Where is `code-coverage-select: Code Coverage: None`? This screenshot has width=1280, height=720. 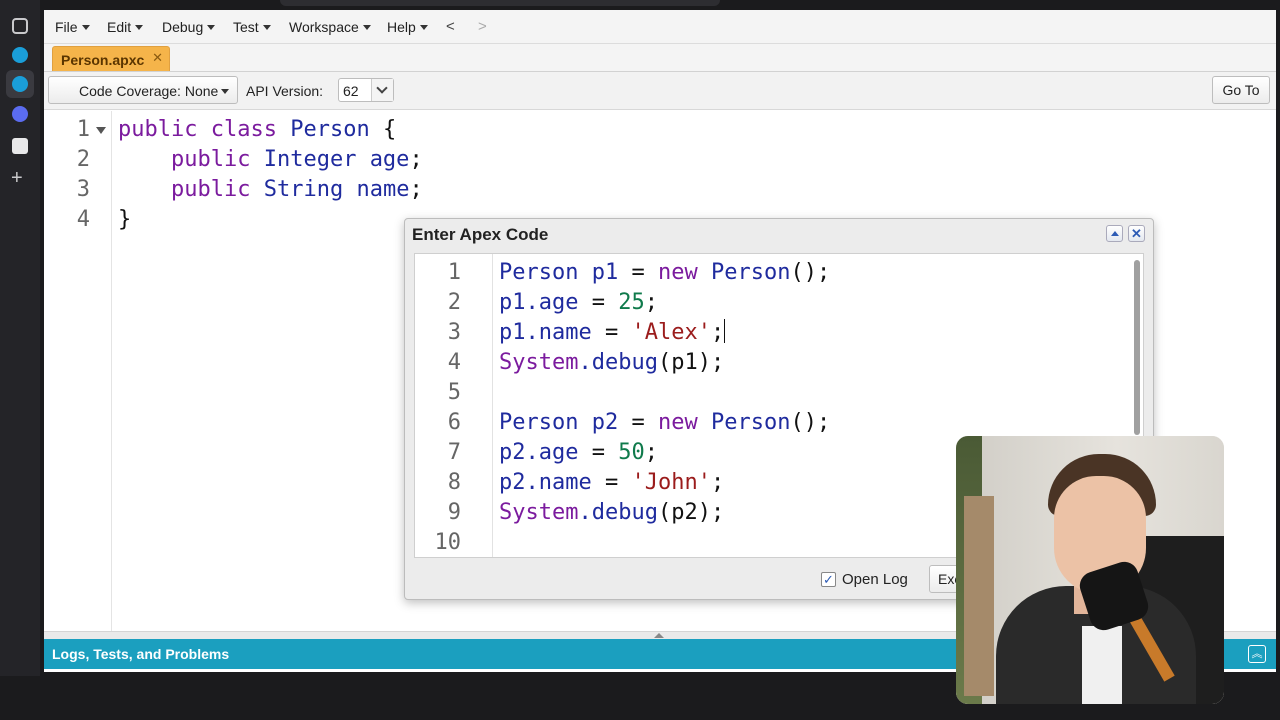 code-coverage-select: Code Coverage: None is located at coordinates (143, 90).